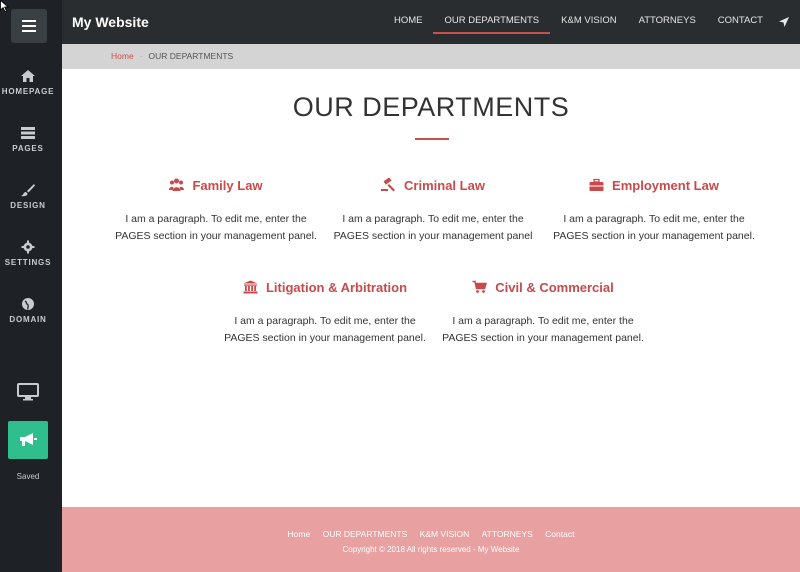 The width and height of the screenshot is (800, 572). Describe the element at coordinates (433, 236) in the screenshot. I see `description-line: PAGES section in your management panel` at that location.